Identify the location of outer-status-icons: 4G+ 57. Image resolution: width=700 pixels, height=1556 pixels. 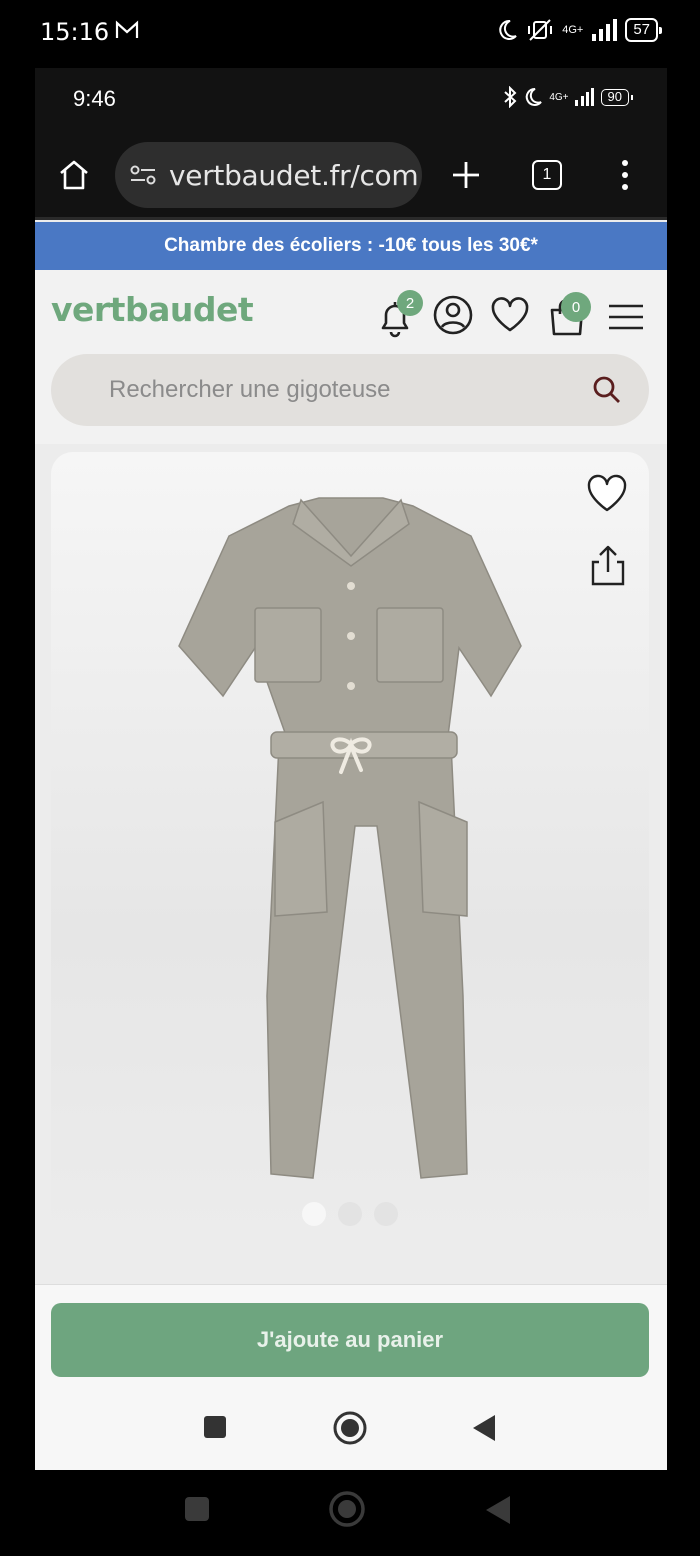
(579, 30).